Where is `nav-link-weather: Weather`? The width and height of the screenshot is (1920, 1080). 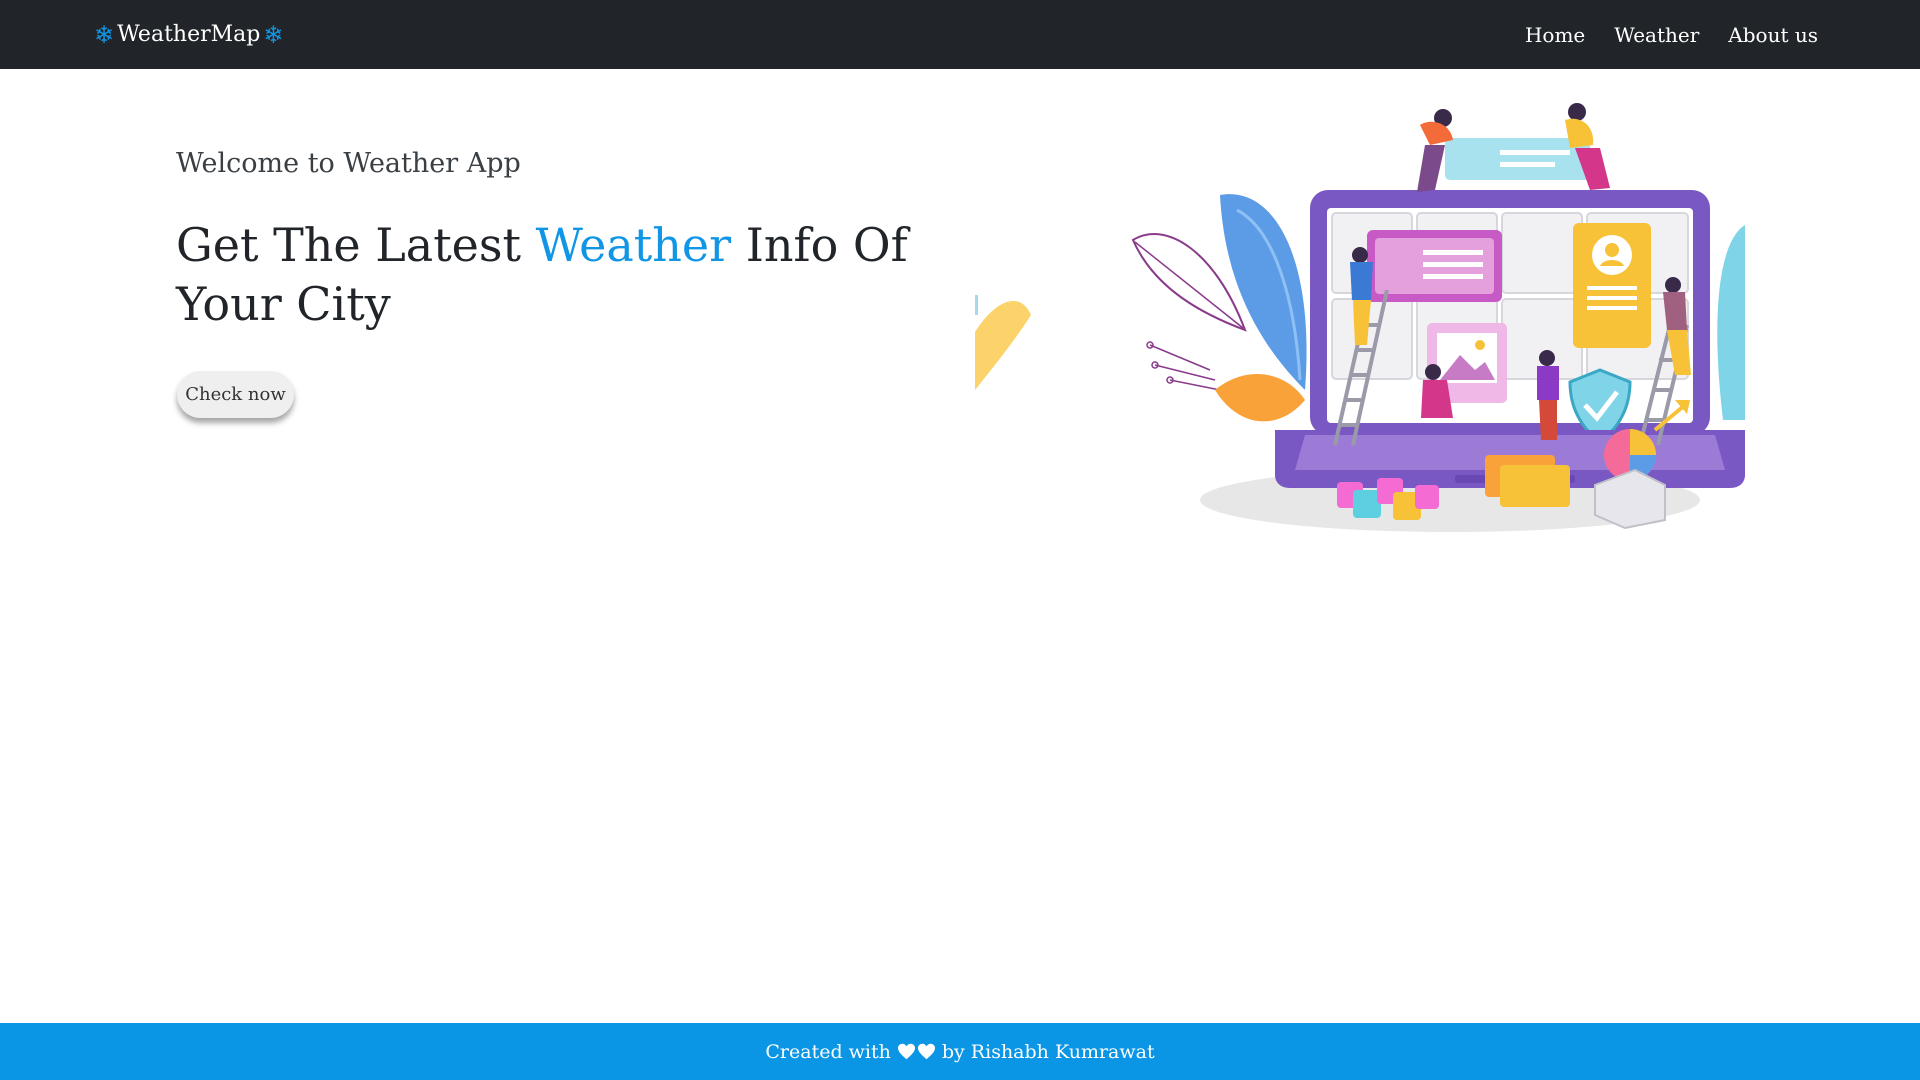
nav-link-weather: Weather is located at coordinates (1656, 35).